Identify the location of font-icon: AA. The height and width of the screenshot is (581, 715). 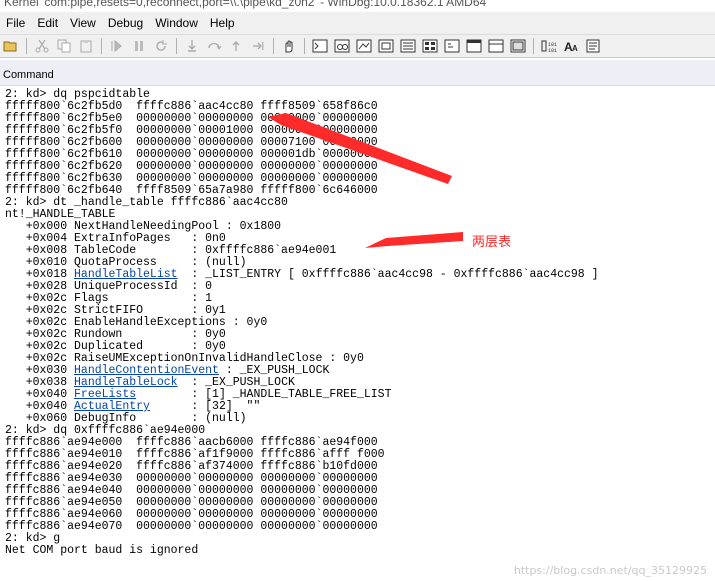
(571, 46).